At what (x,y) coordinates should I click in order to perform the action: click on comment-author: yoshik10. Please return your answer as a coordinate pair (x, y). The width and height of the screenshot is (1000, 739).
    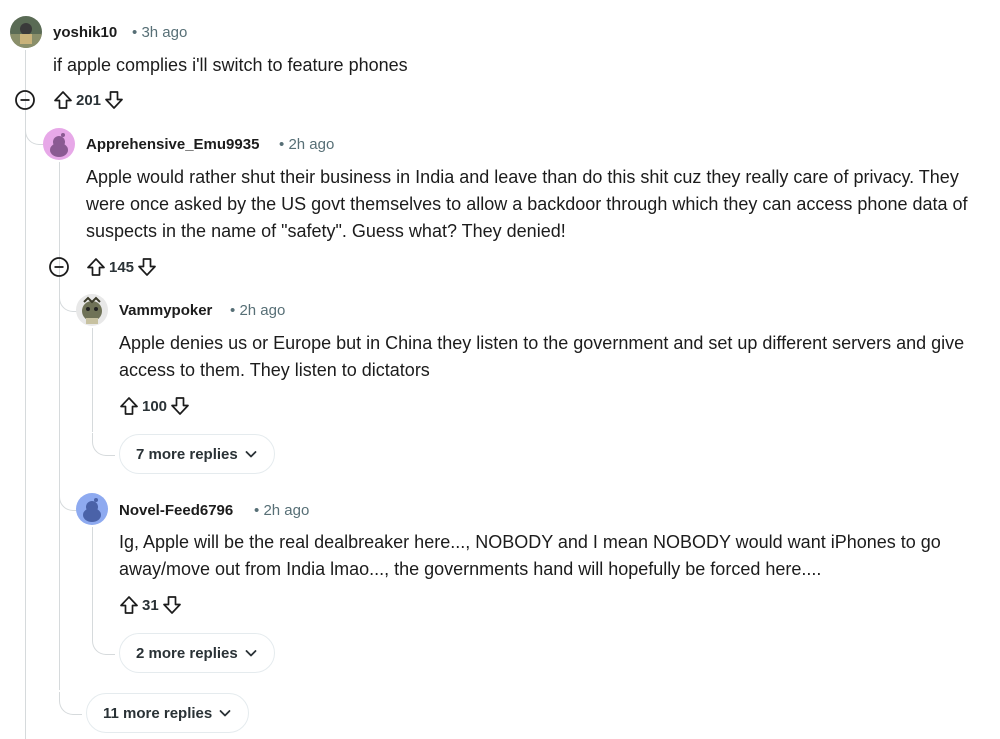
    Looking at the image, I should click on (85, 32).